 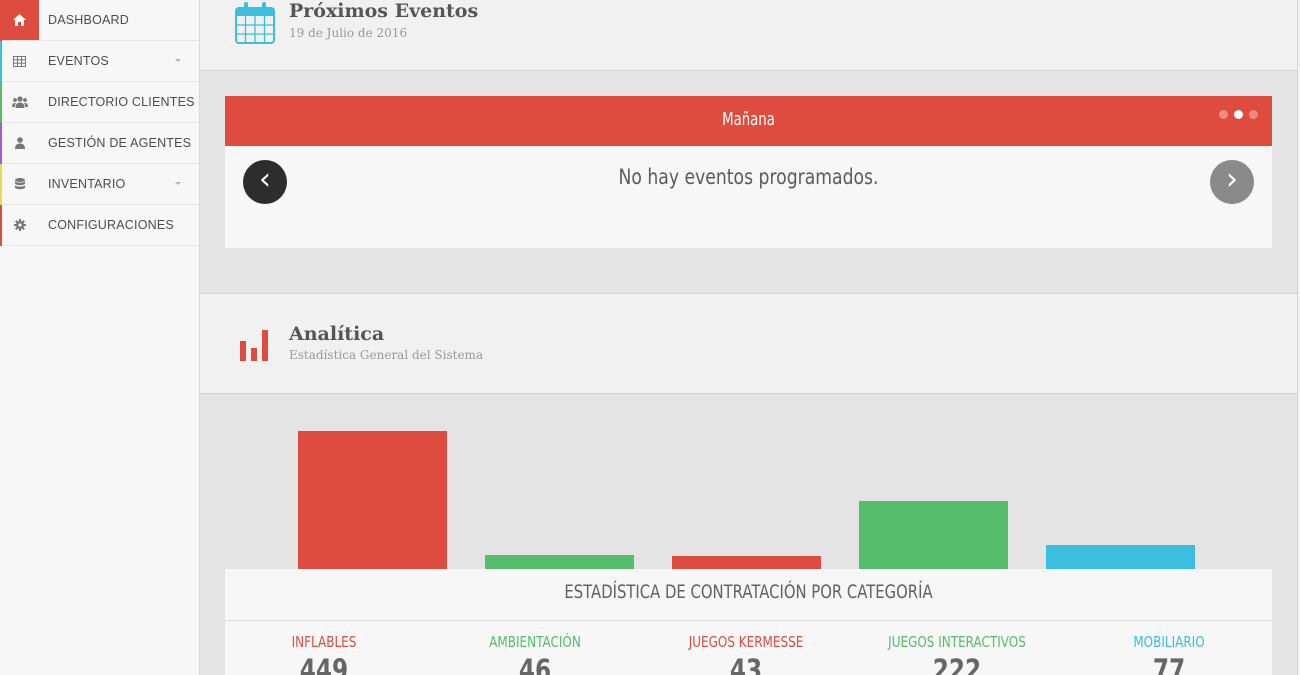 What do you see at coordinates (19, 143) in the screenshot?
I see `user-icon` at bounding box center [19, 143].